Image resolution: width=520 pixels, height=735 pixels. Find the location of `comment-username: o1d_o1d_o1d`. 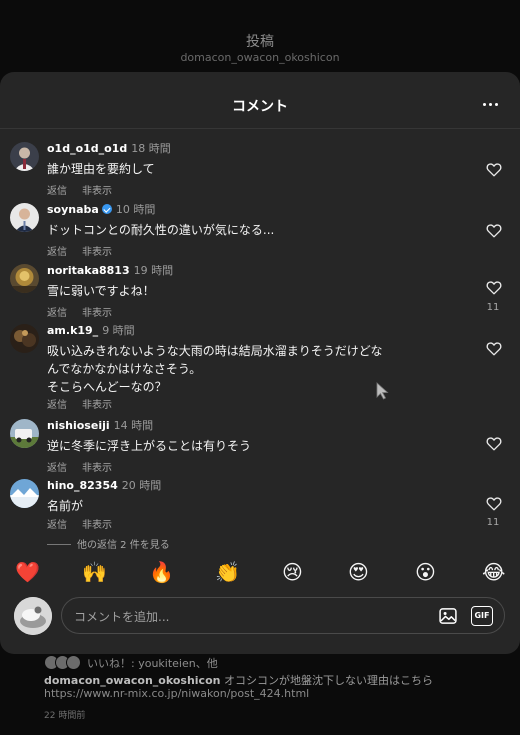

comment-username: o1d_o1d_o1d is located at coordinates (87, 148).